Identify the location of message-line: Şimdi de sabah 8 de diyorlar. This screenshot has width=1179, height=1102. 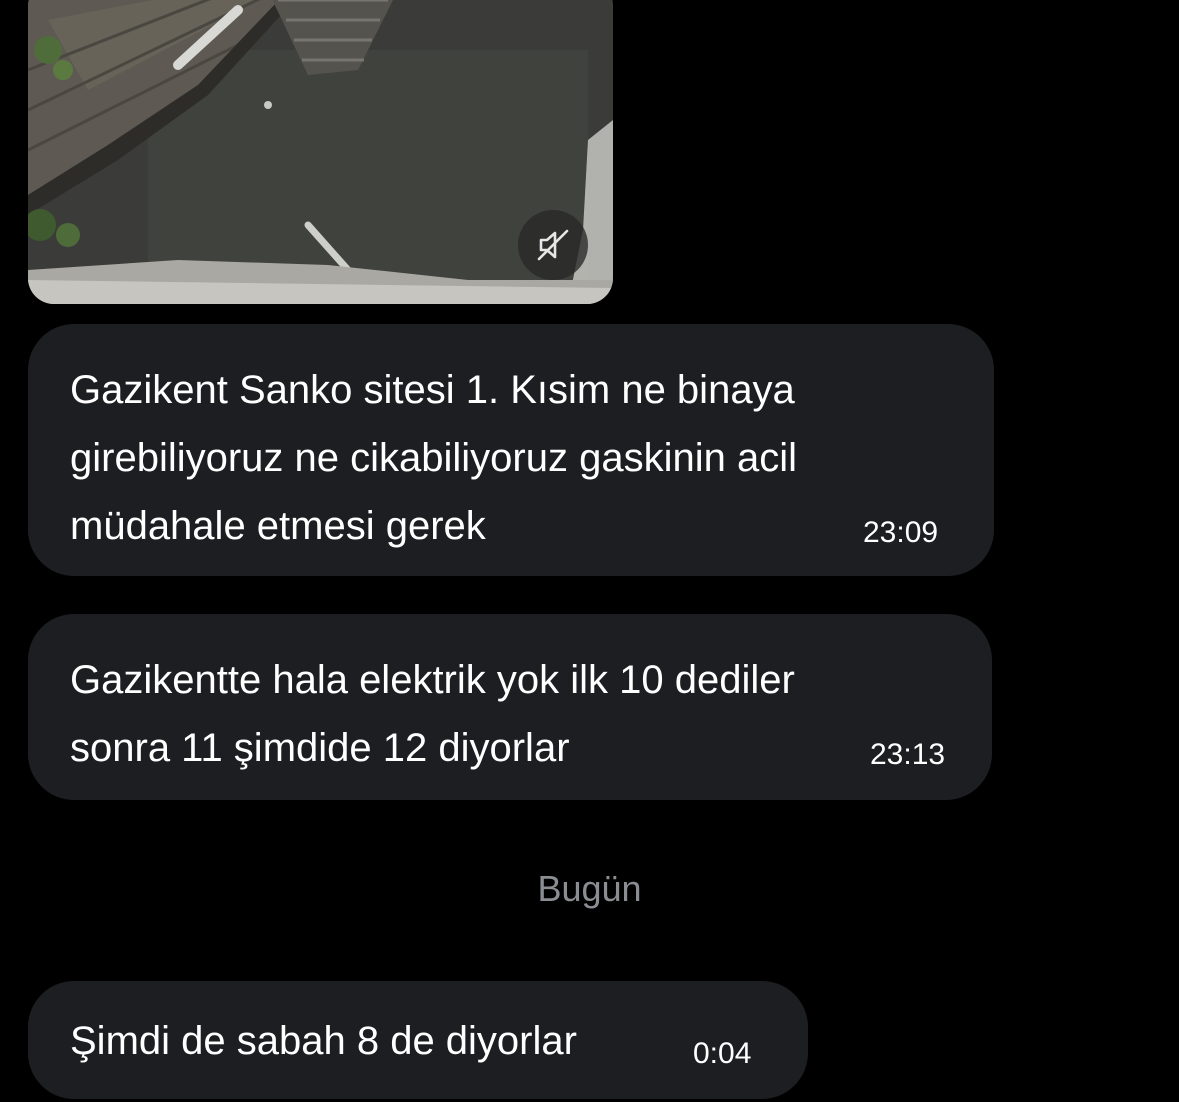
(323, 1041).